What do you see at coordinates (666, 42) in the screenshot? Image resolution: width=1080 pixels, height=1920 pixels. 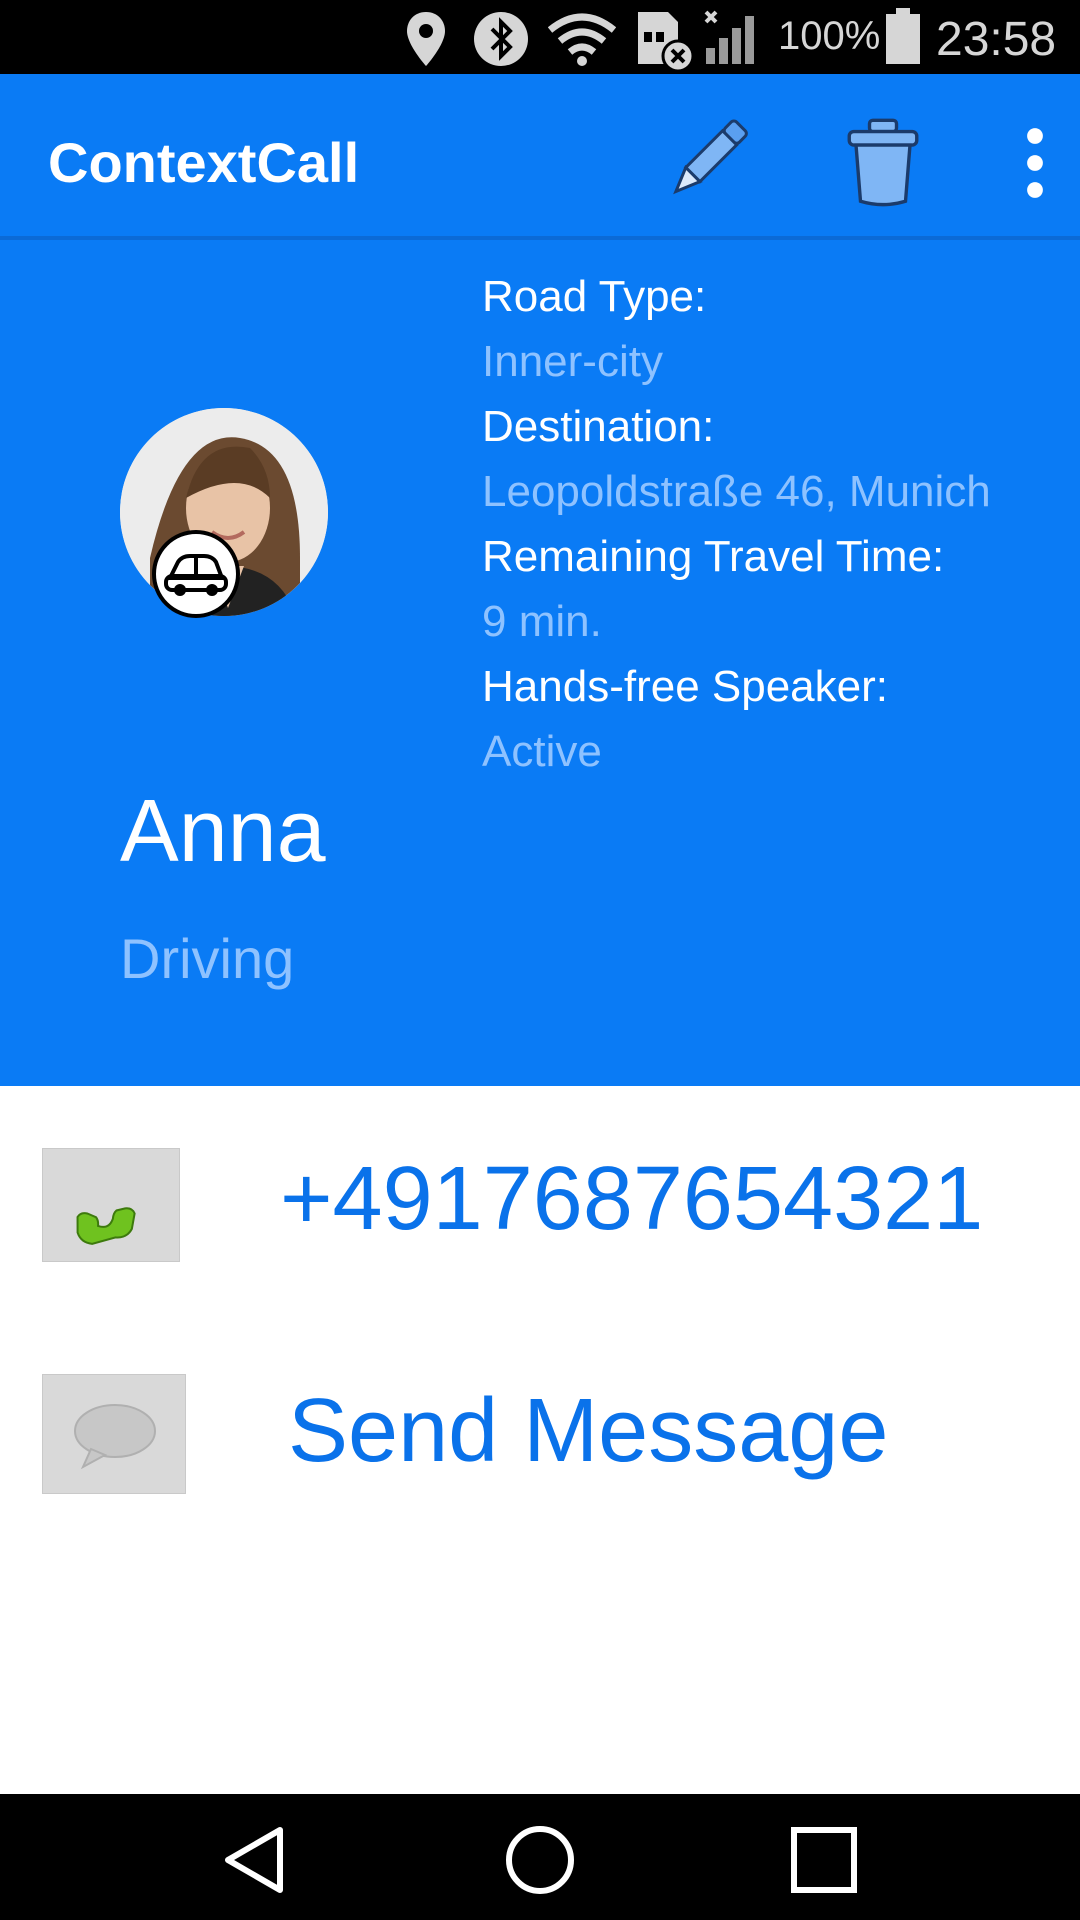 I see `sim-error-icon` at bounding box center [666, 42].